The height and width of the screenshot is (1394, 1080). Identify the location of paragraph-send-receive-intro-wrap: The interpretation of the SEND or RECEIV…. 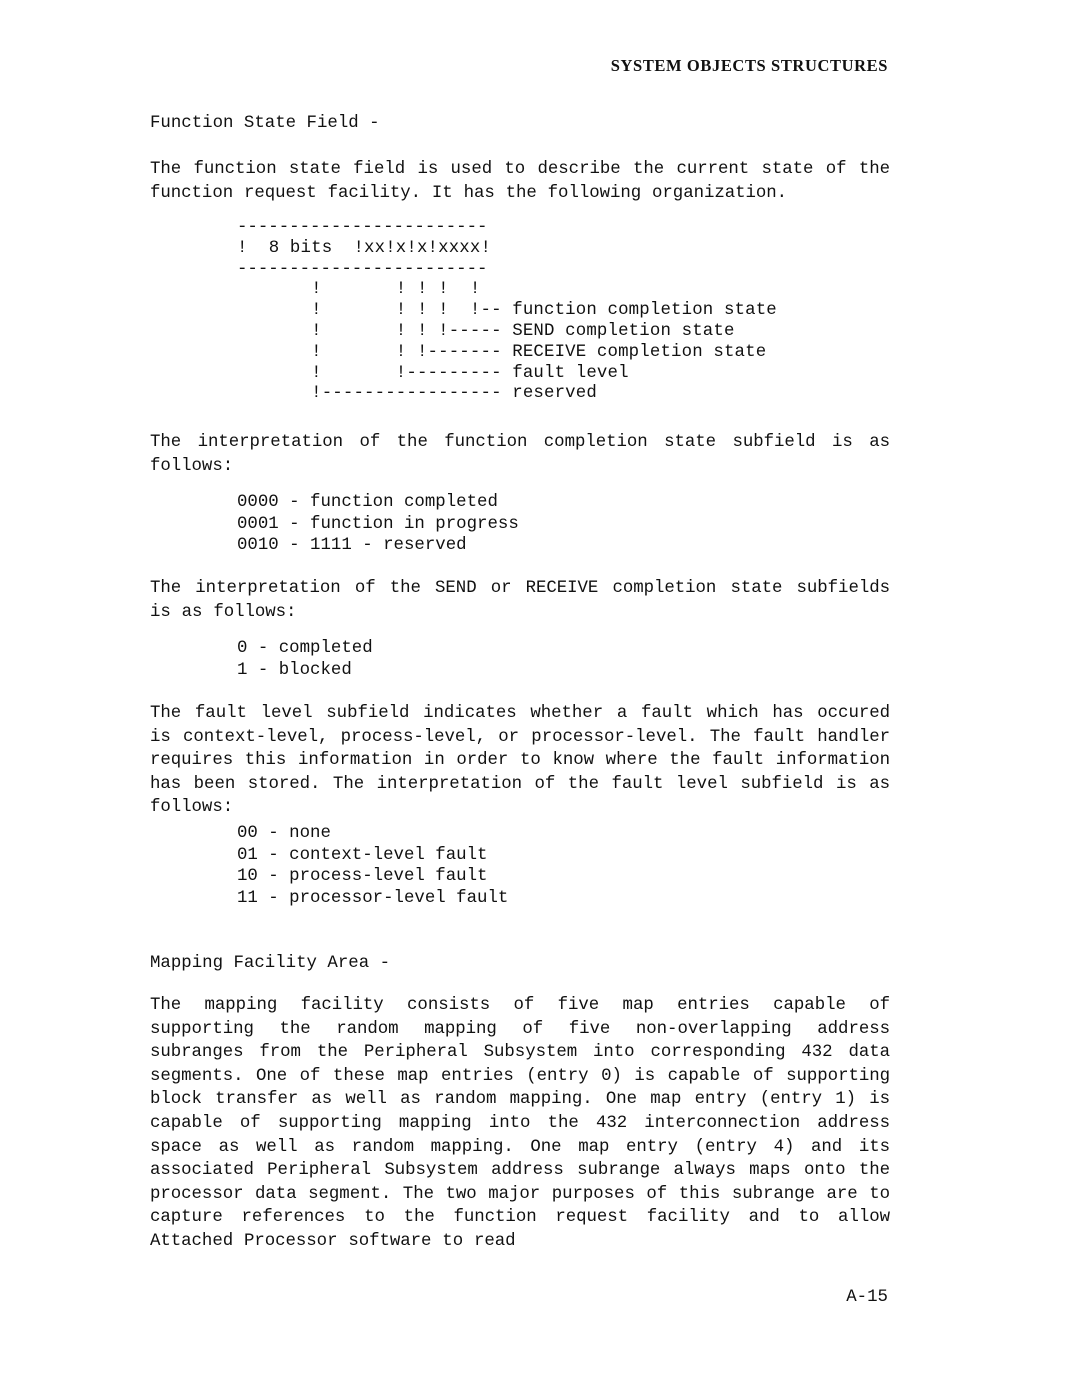
(520, 600).